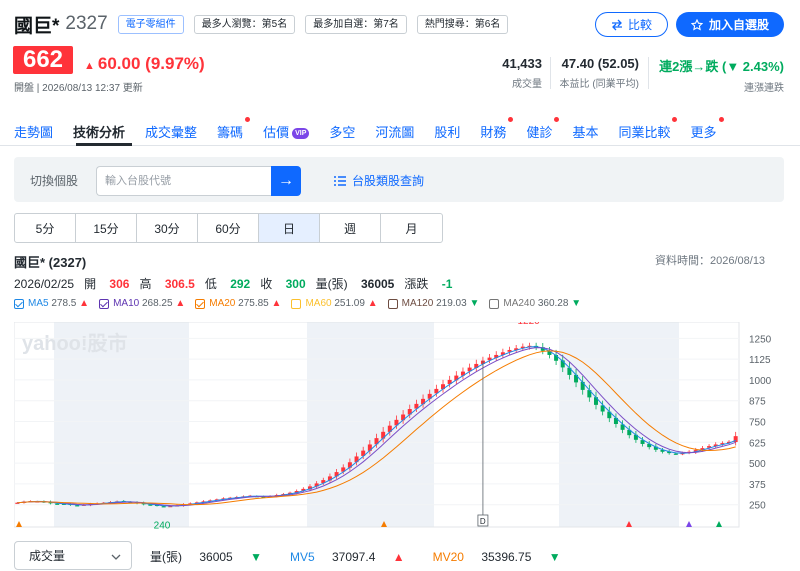 This screenshot has width=800, height=571. What do you see at coordinates (89, 66) in the screenshot?
I see `up-triangle-icon: ▲` at bounding box center [89, 66].